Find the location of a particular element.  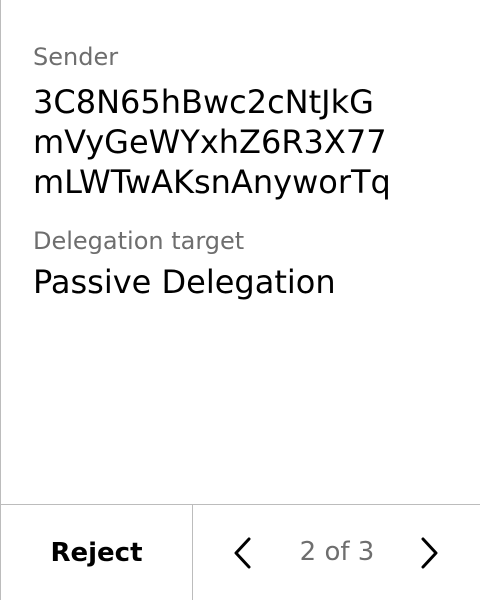

reject-button: Reject is located at coordinates (97, 552).